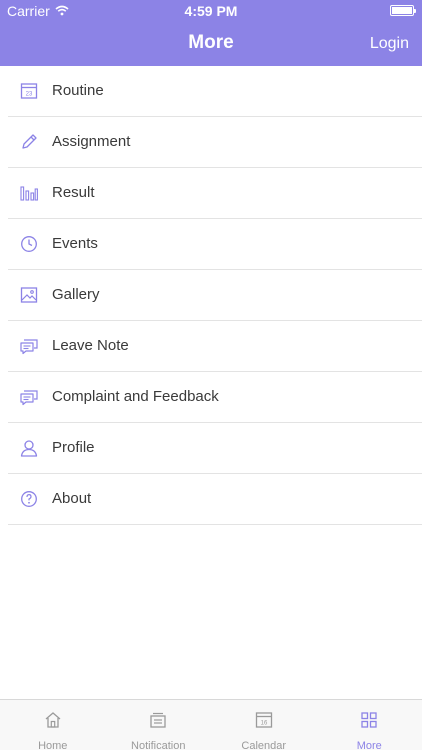 The width and height of the screenshot is (422, 750). I want to click on tab-bar: Home Notification 16 Calendar More, so click(211, 724).